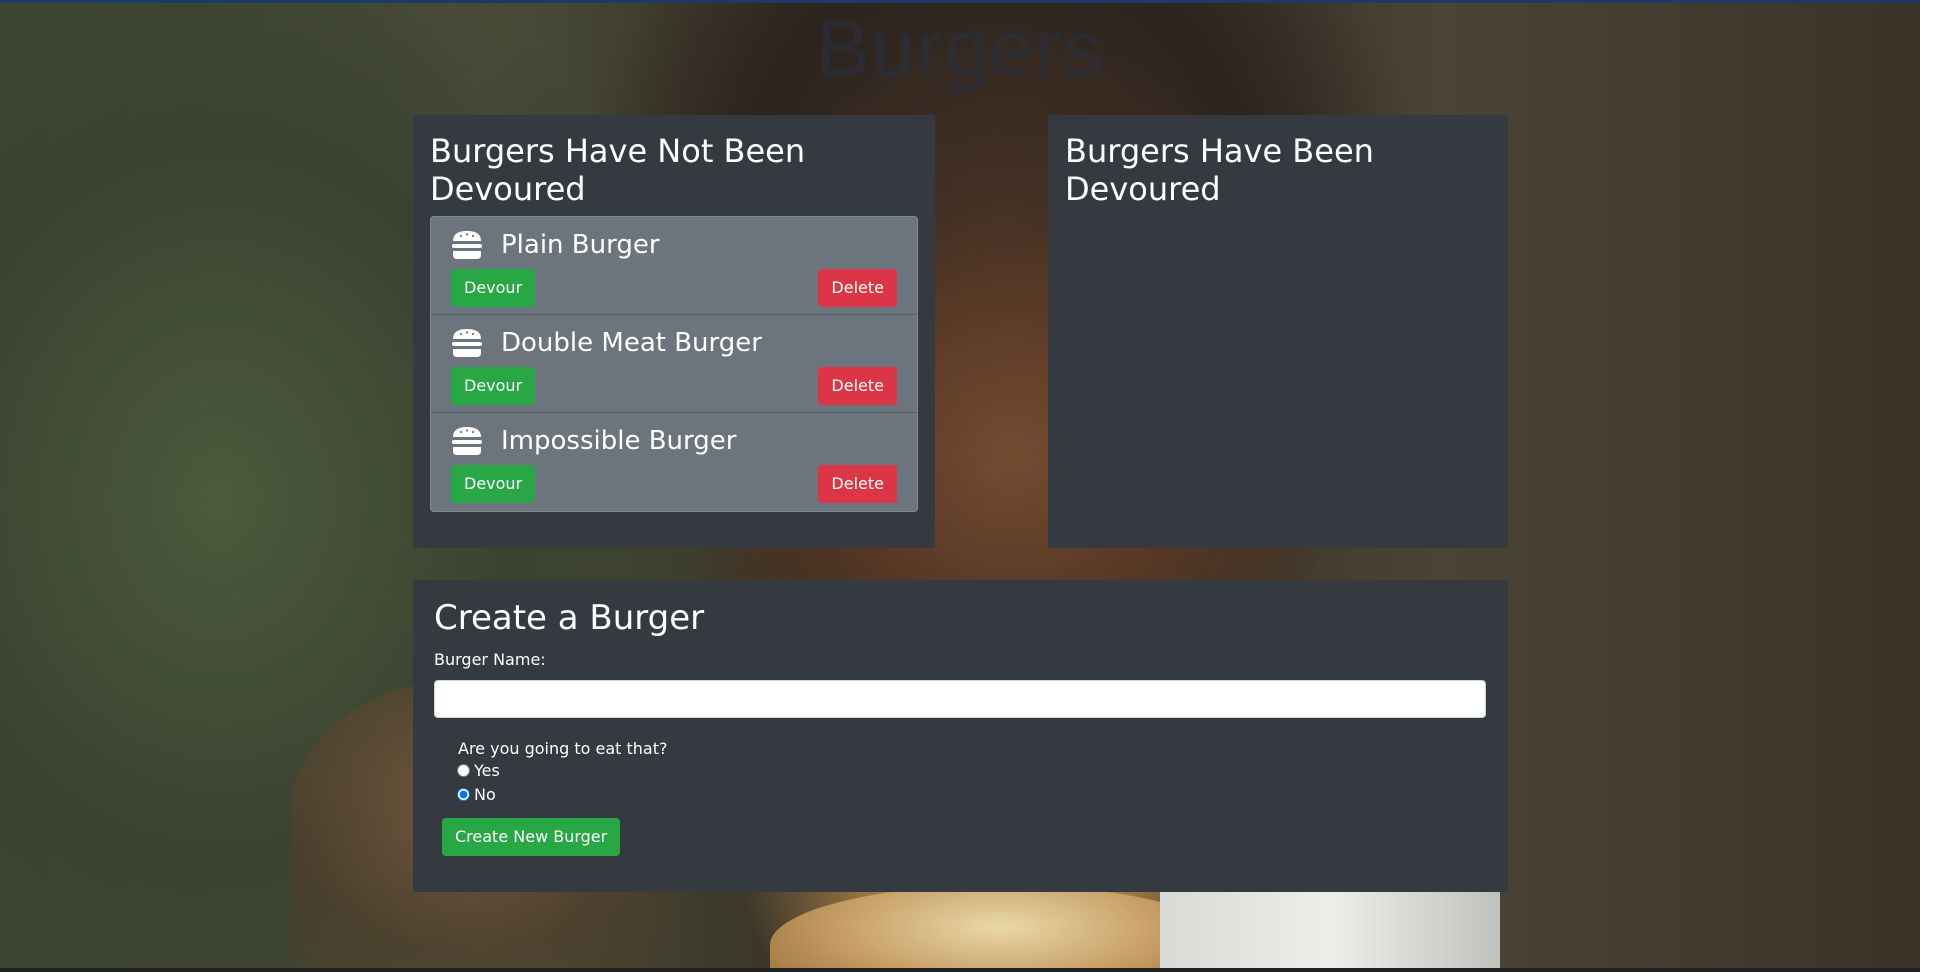 The height and width of the screenshot is (972, 1940). Describe the element at coordinates (972, 794) in the screenshot. I see `radio-option-no: No` at that location.